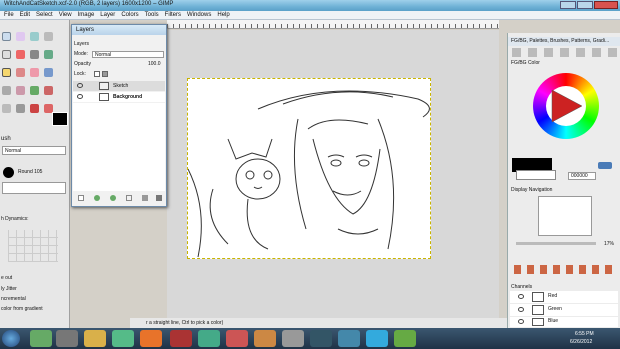 Image resolution: width=620 pixels, height=349 pixels. Describe the element at coordinates (119, 30) in the screenshot. I see `layers-window-title: Layers` at that location.